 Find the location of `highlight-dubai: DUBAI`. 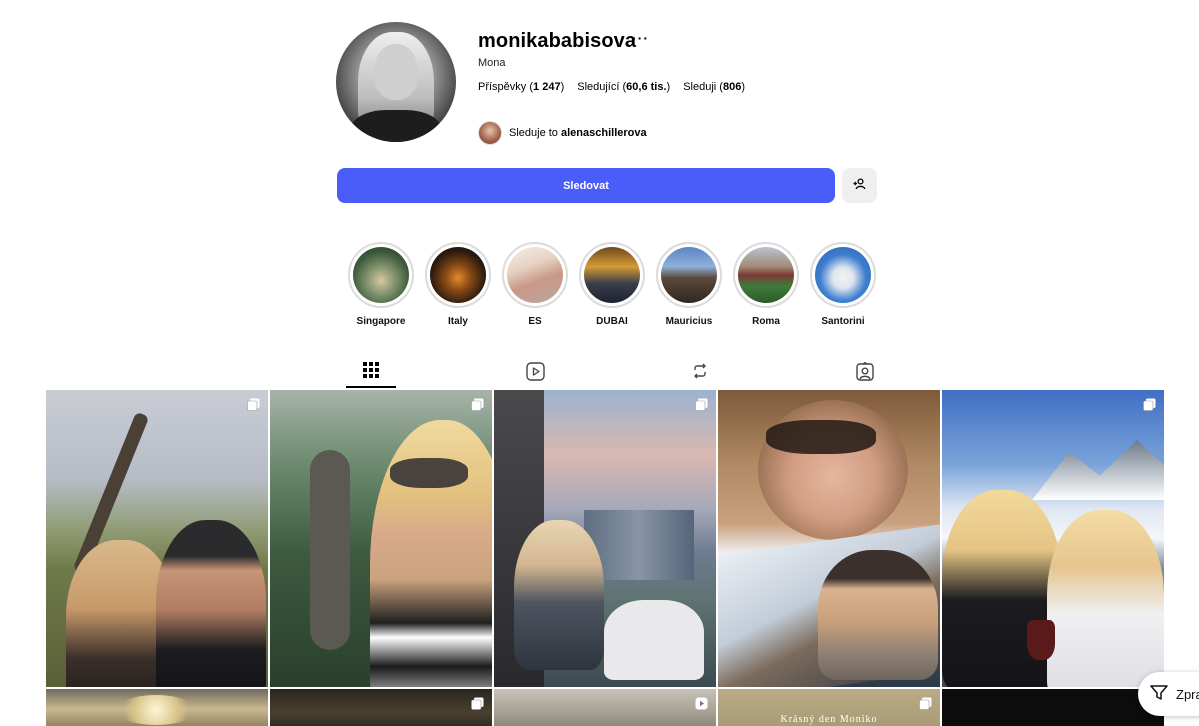

highlight-dubai: DUBAI is located at coordinates (612, 284).